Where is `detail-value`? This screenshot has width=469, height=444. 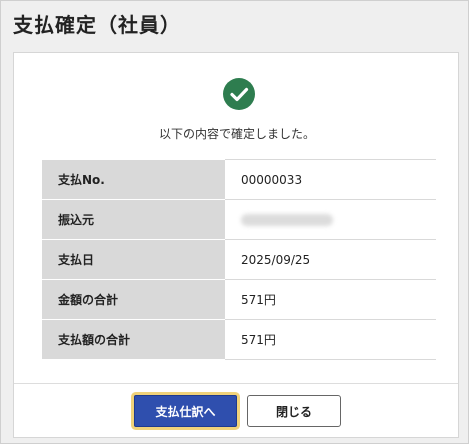 detail-value is located at coordinates (330, 219).